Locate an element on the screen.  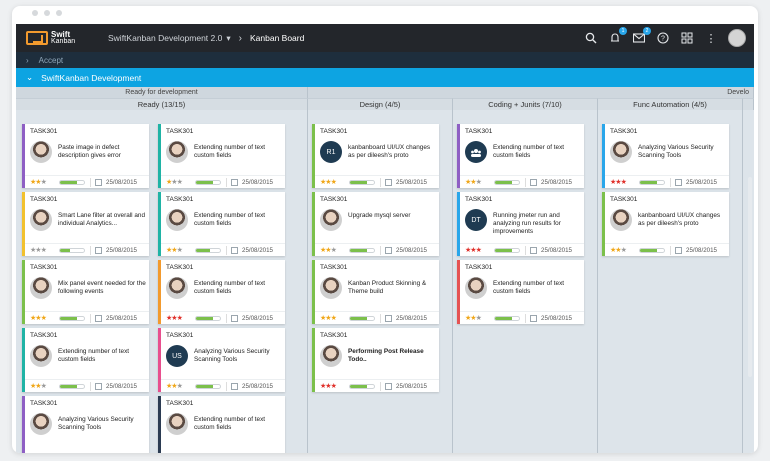
column-header-ready: Ready (13/15) is located at coordinates (162, 104).